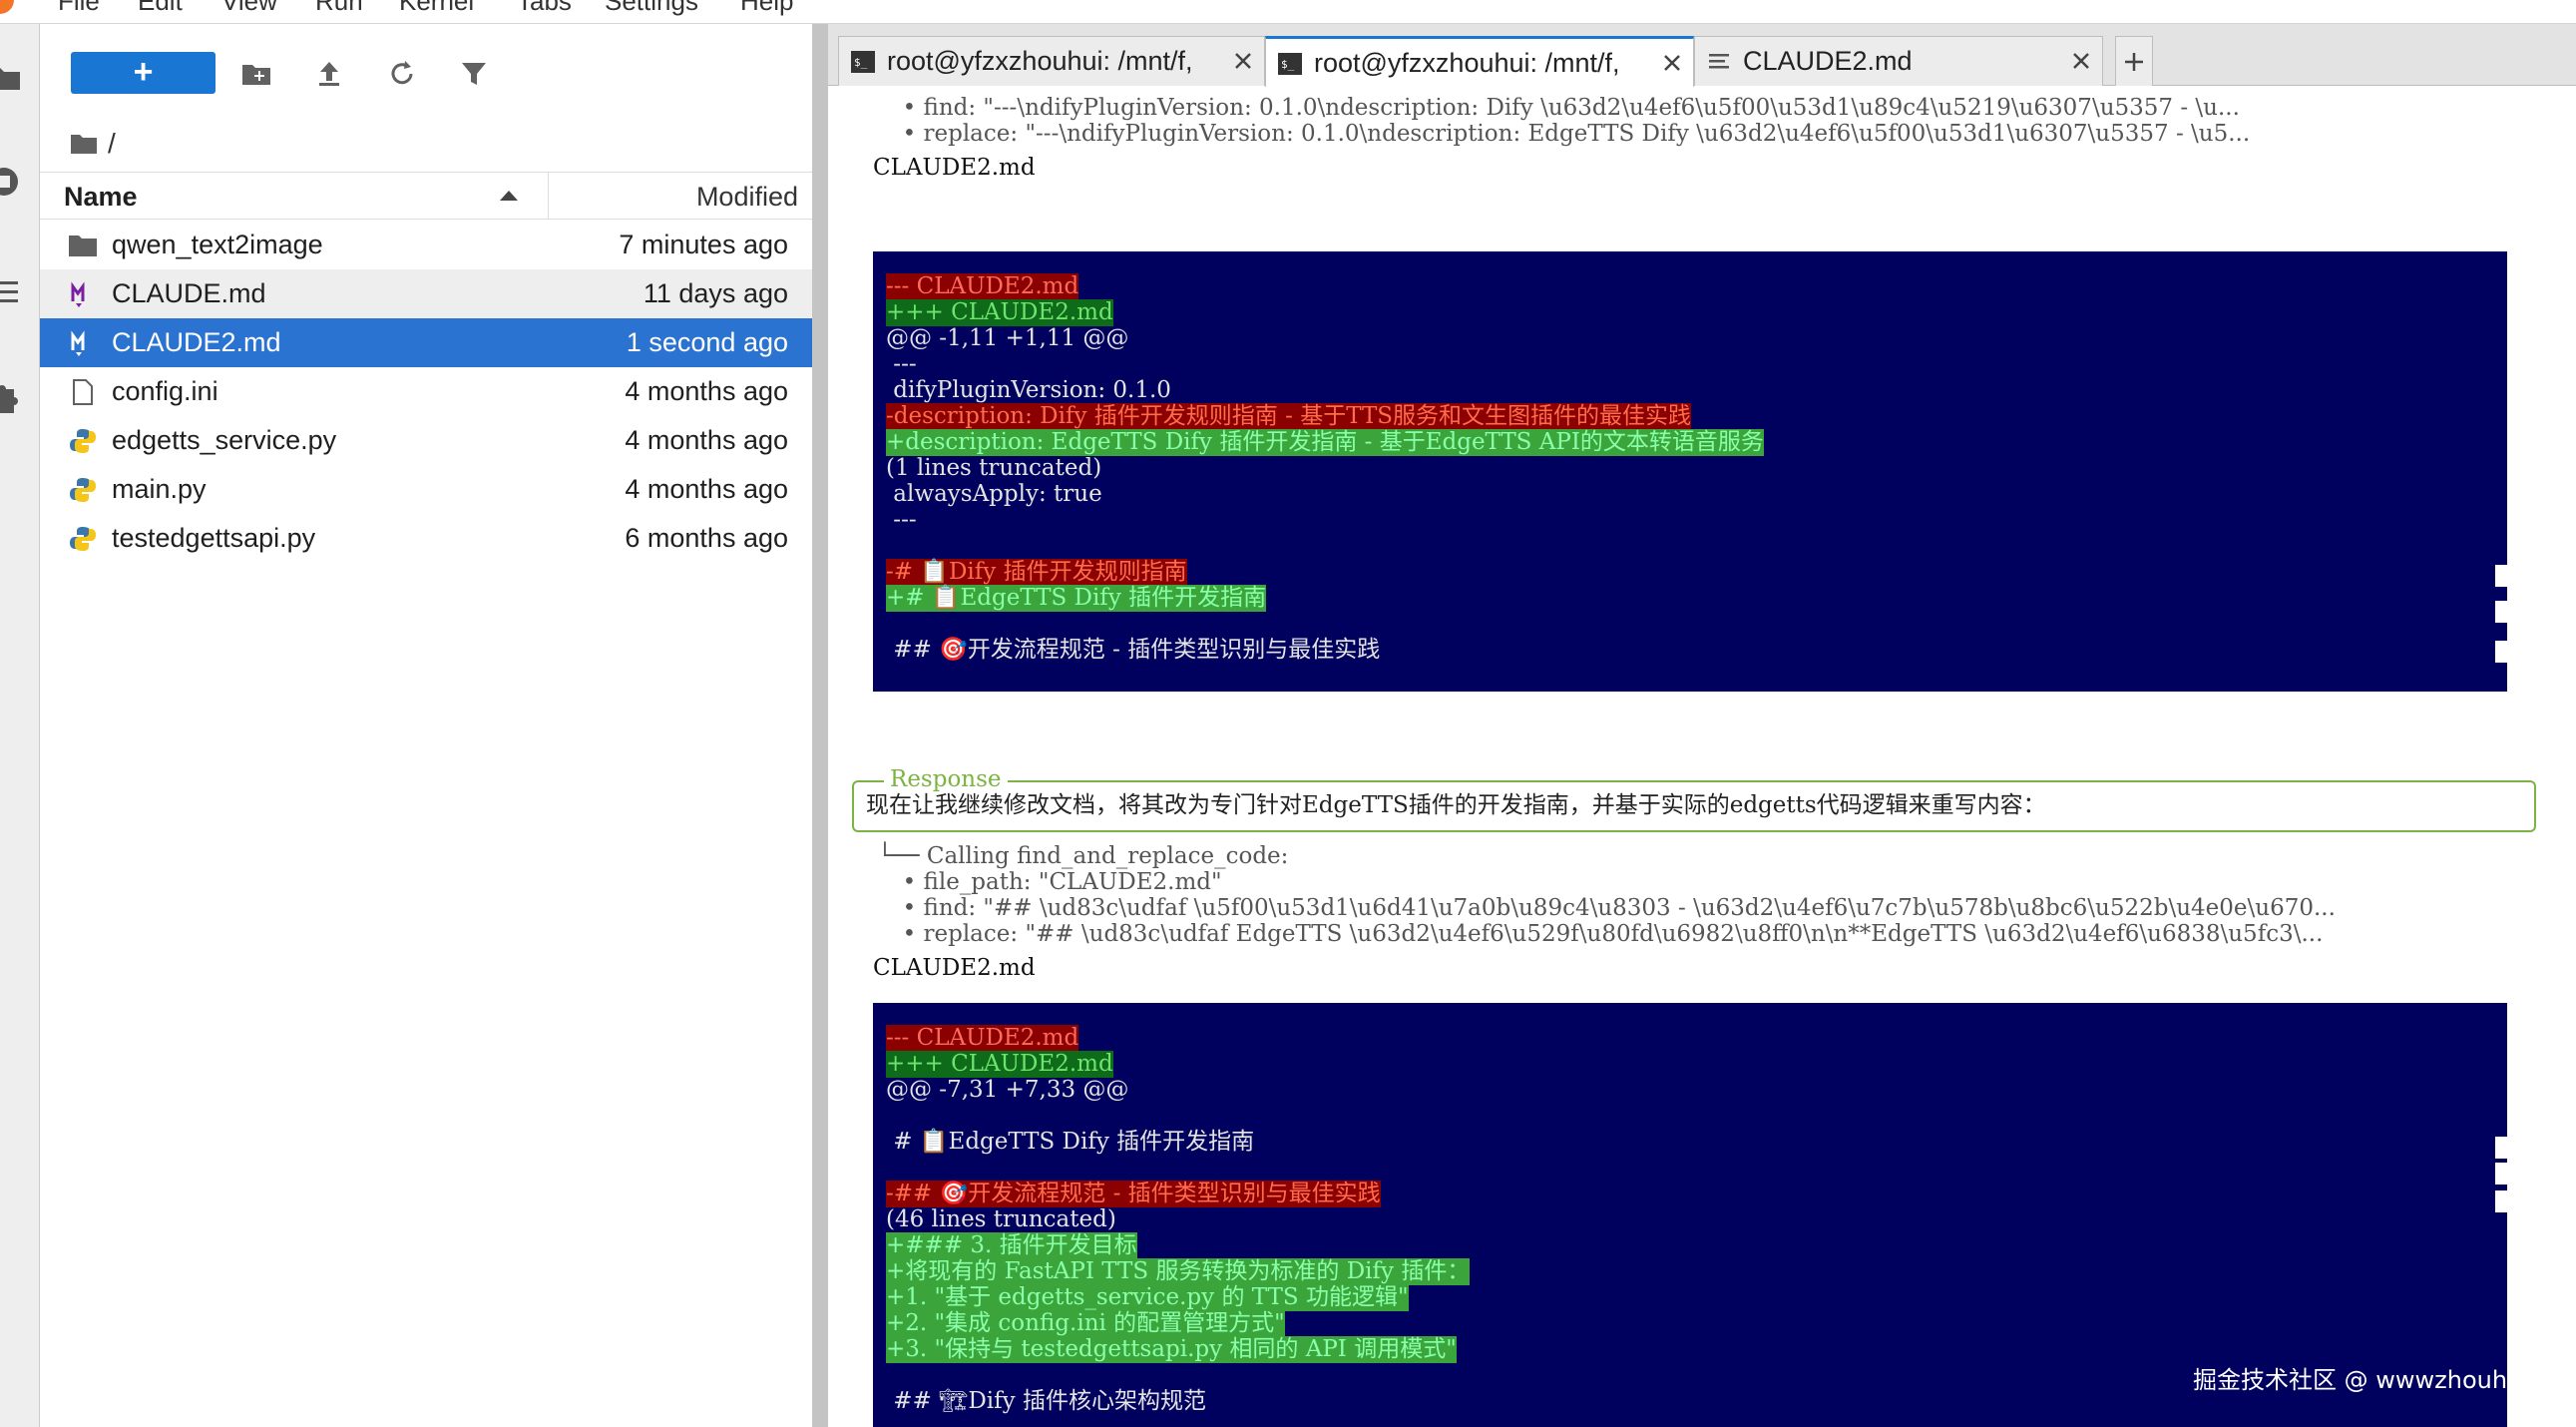  Describe the element at coordinates (1147, 1297) in the screenshot. I see `diff-added-line: +1. "基于 edgetts_service.py 的 TTS 功能逻辑"` at that location.